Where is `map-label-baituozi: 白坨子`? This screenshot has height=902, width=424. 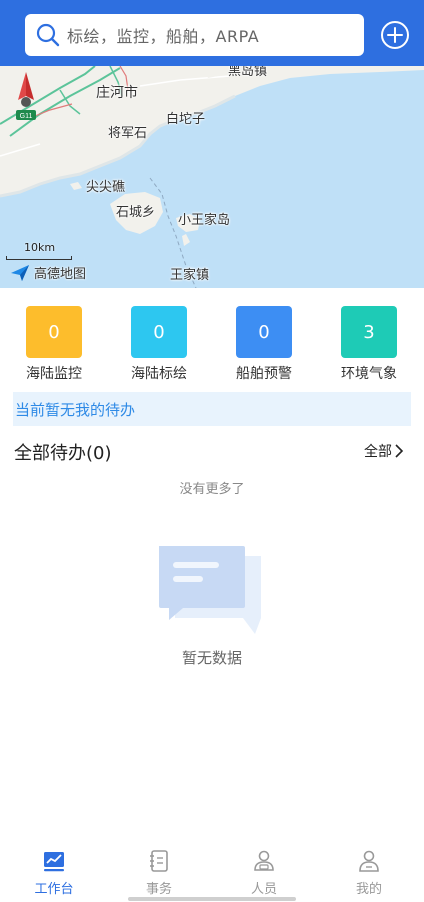
map-label-baituozi: 白坨子 is located at coordinates (186, 119).